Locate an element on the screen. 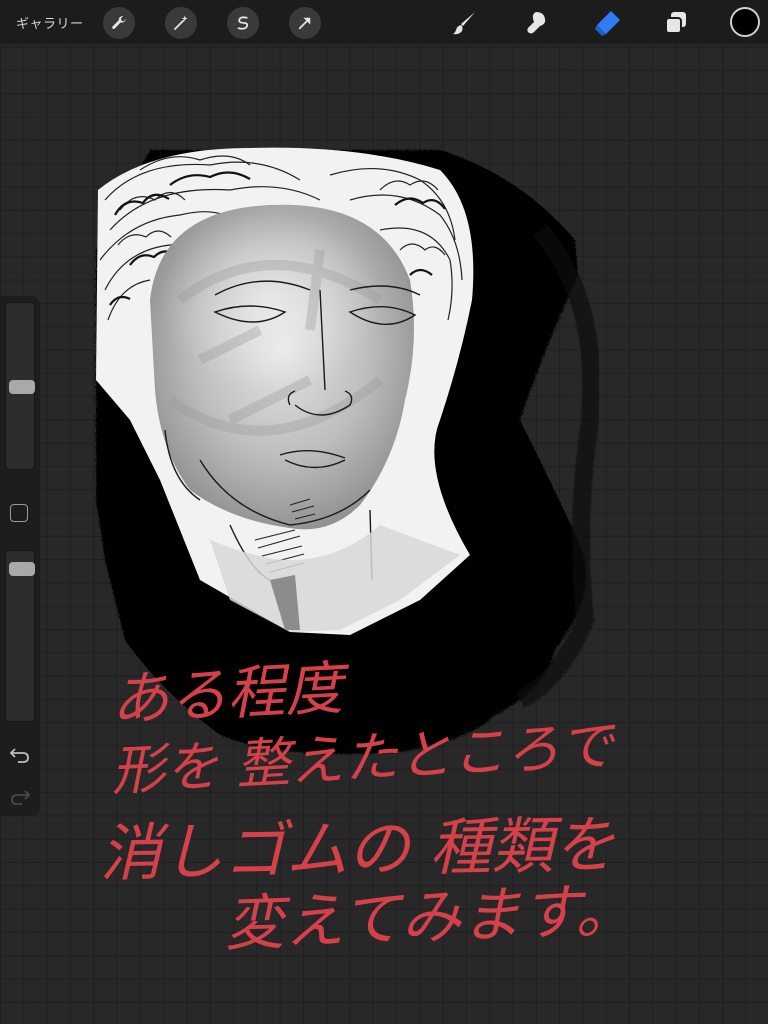  undo-icon is located at coordinates (20, 754).